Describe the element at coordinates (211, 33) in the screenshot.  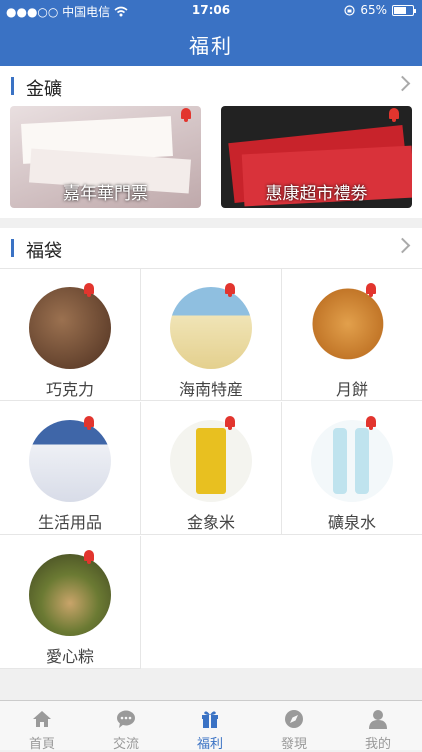
I see `navigation-header: ●●●○○ 中国电信 17:06 65% 福利` at that location.